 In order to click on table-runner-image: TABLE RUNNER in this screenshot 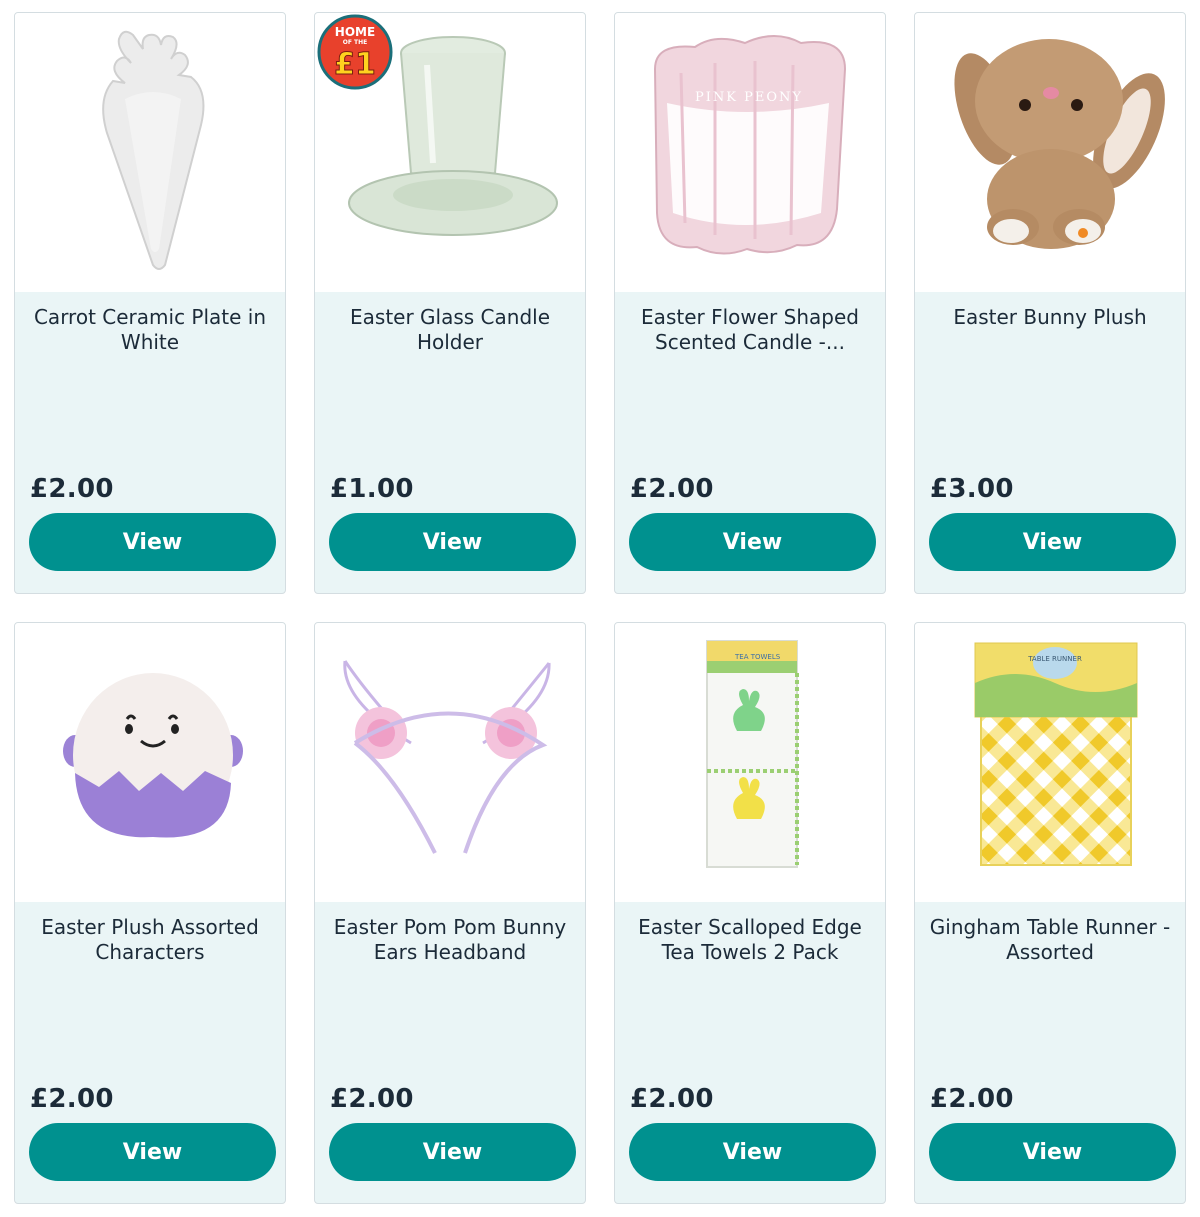, I will do `click(1056, 754)`.